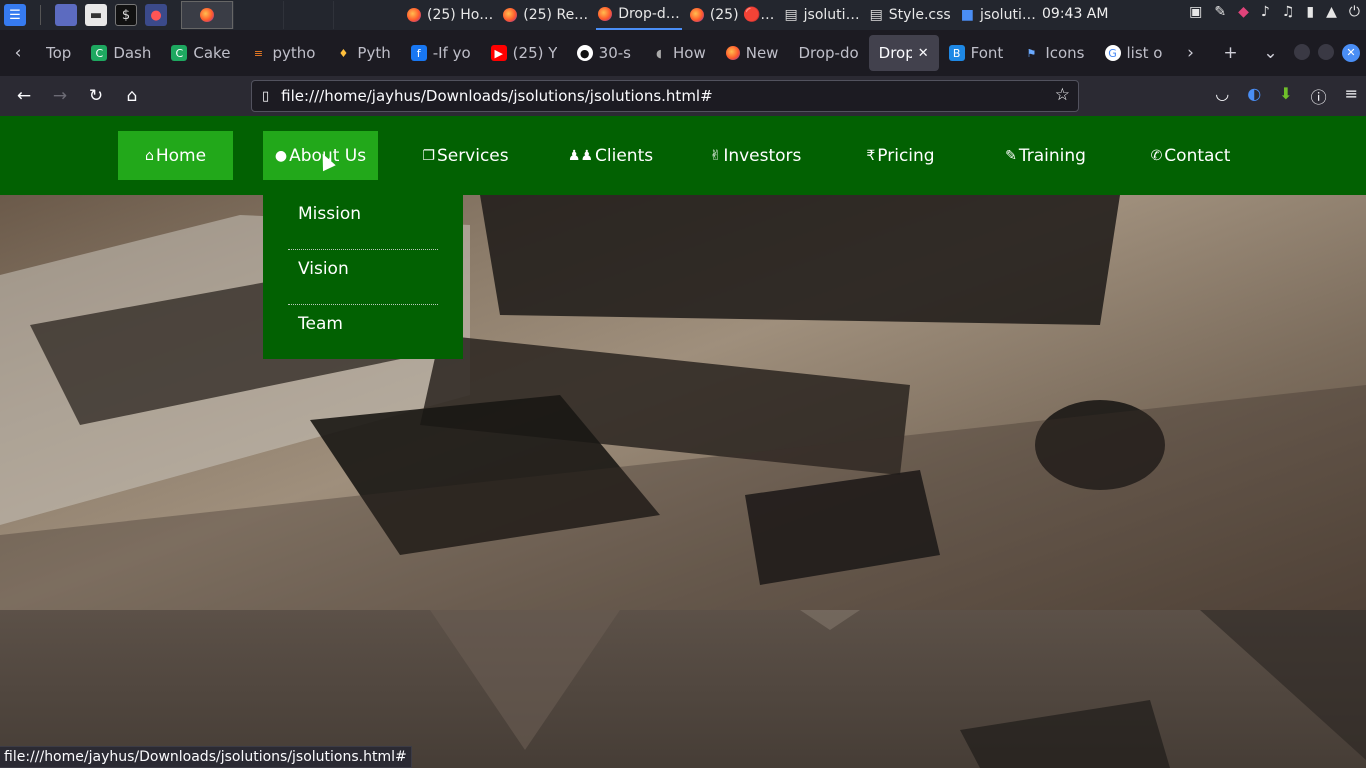 This screenshot has height=768, width=1366. I want to click on tab: ▶ (25) Y, so click(524, 53).